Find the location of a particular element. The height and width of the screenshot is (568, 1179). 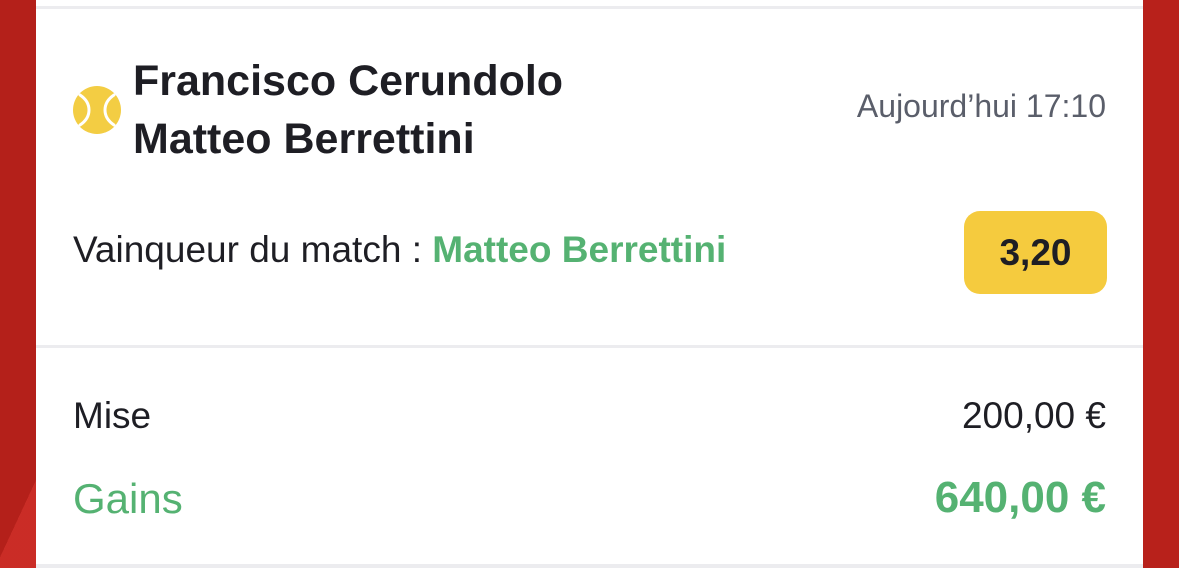

bet-market-label: Vainqueur du match : is located at coordinates (253, 249).